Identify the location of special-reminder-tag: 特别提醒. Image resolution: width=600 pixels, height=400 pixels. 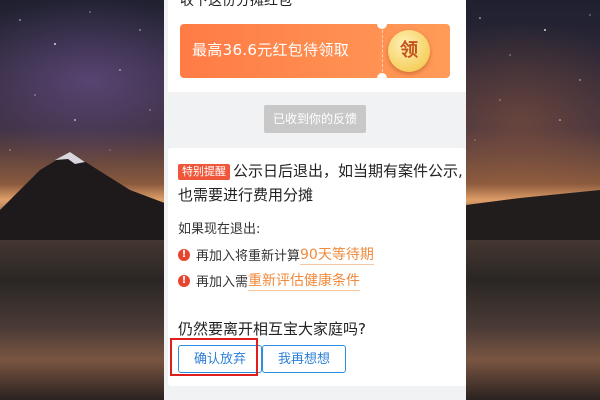
(204, 172).